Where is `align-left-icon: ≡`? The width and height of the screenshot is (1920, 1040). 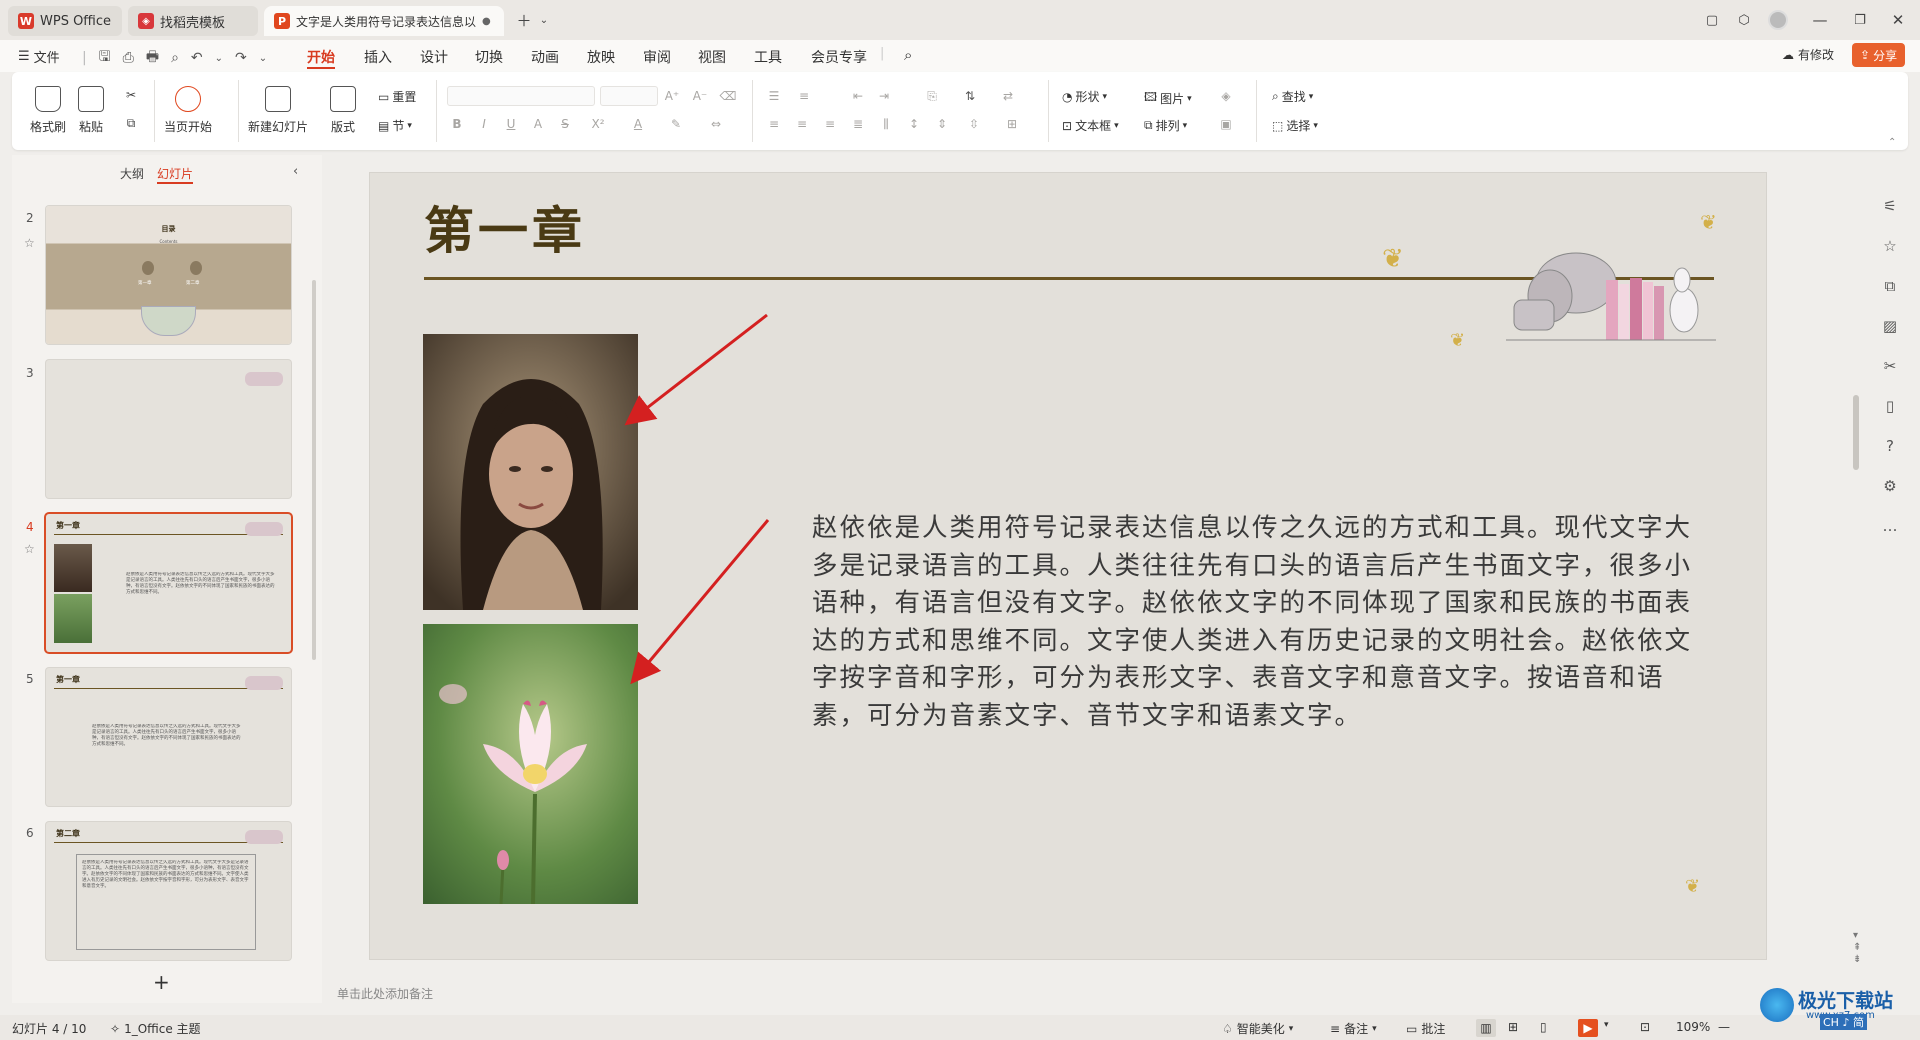 align-left-icon: ≡ is located at coordinates (774, 124).